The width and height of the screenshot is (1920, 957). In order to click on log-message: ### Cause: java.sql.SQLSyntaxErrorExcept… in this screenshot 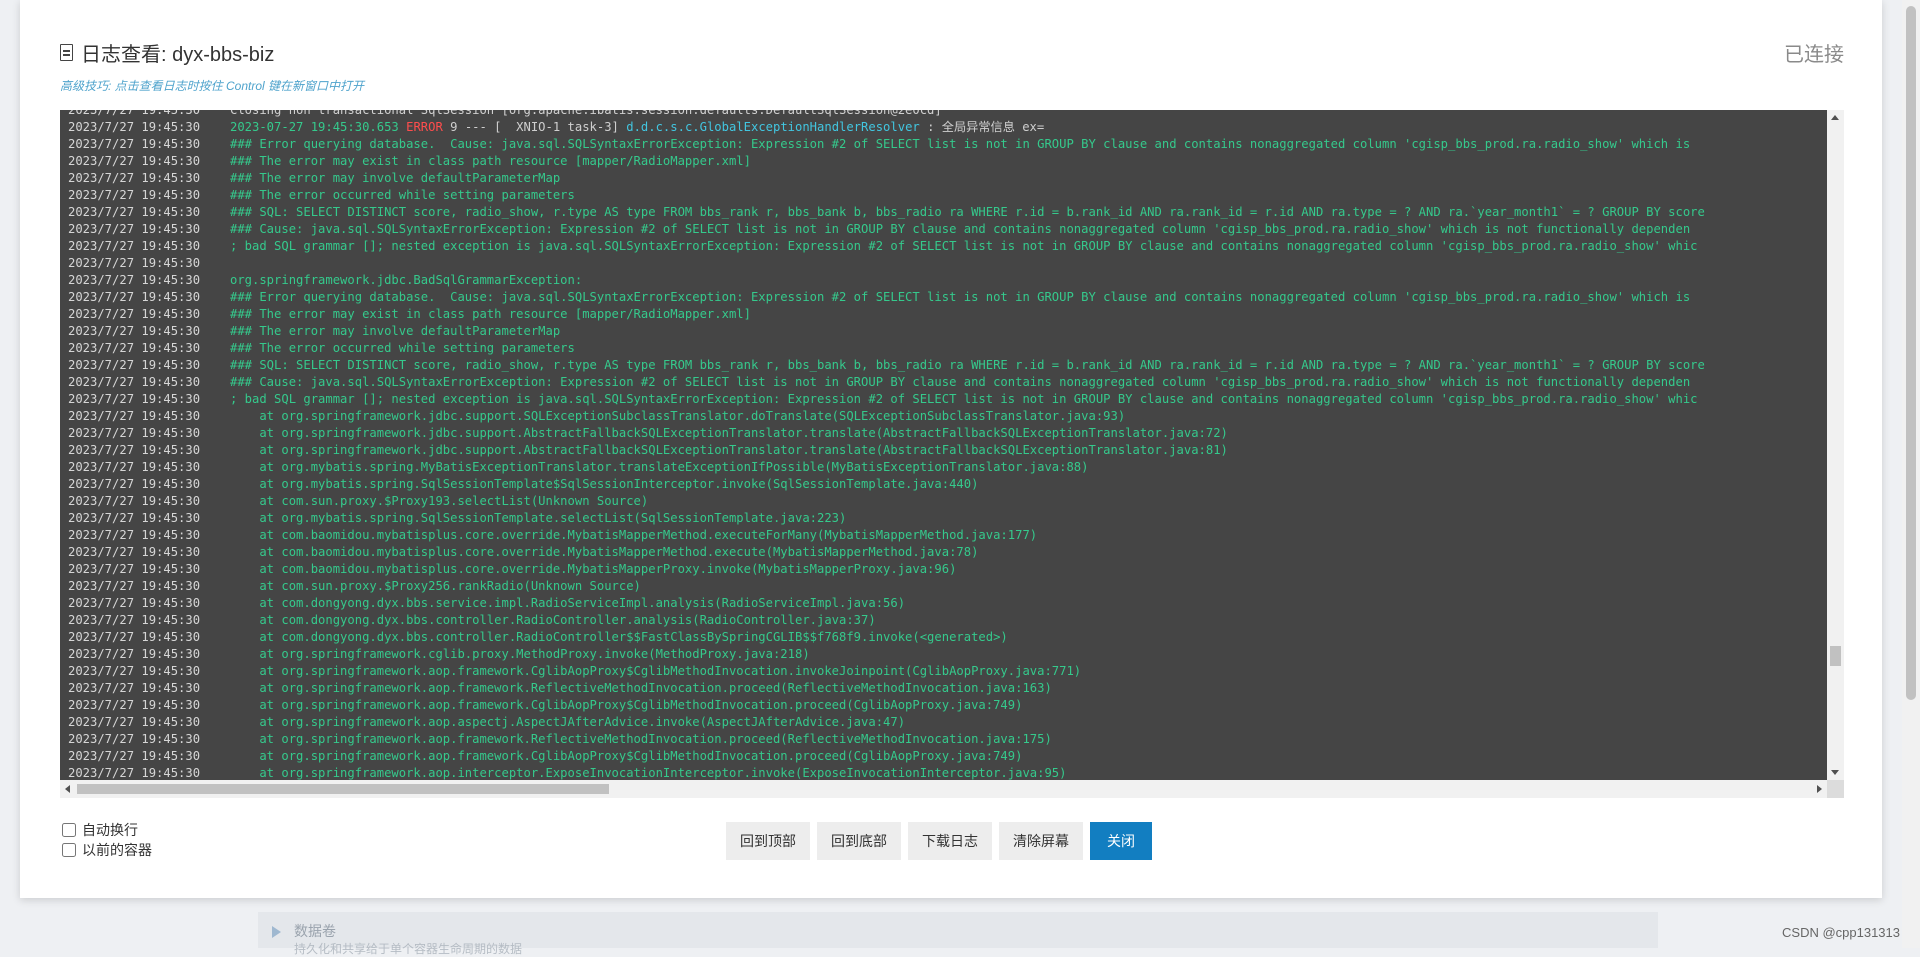, I will do `click(960, 382)`.